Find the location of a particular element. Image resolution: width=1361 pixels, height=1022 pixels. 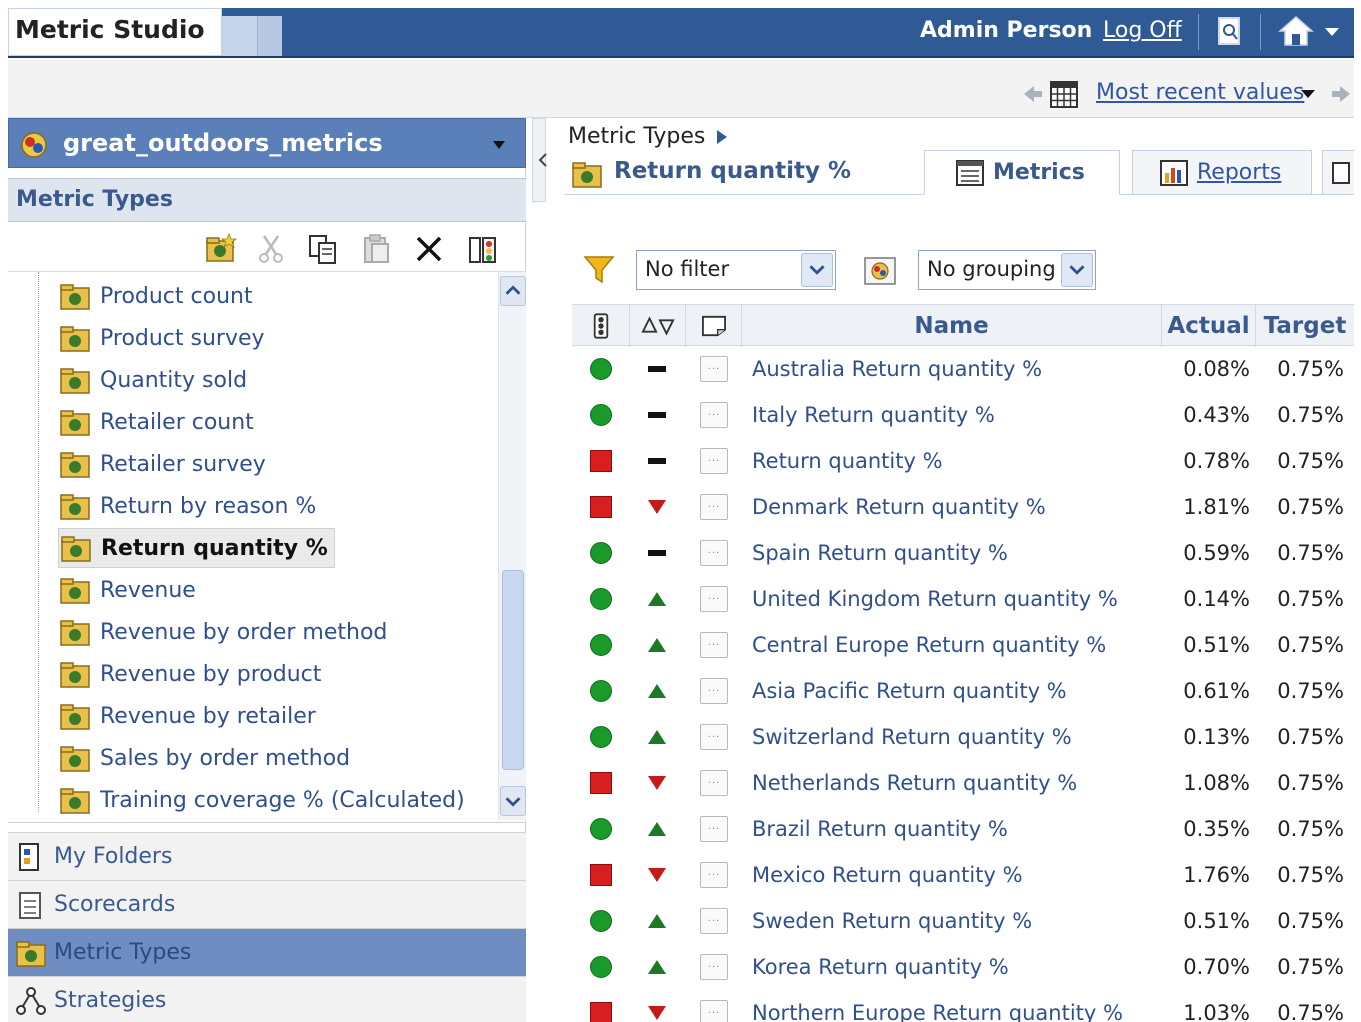

actual-column-header: Actual is located at coordinates (1209, 326).